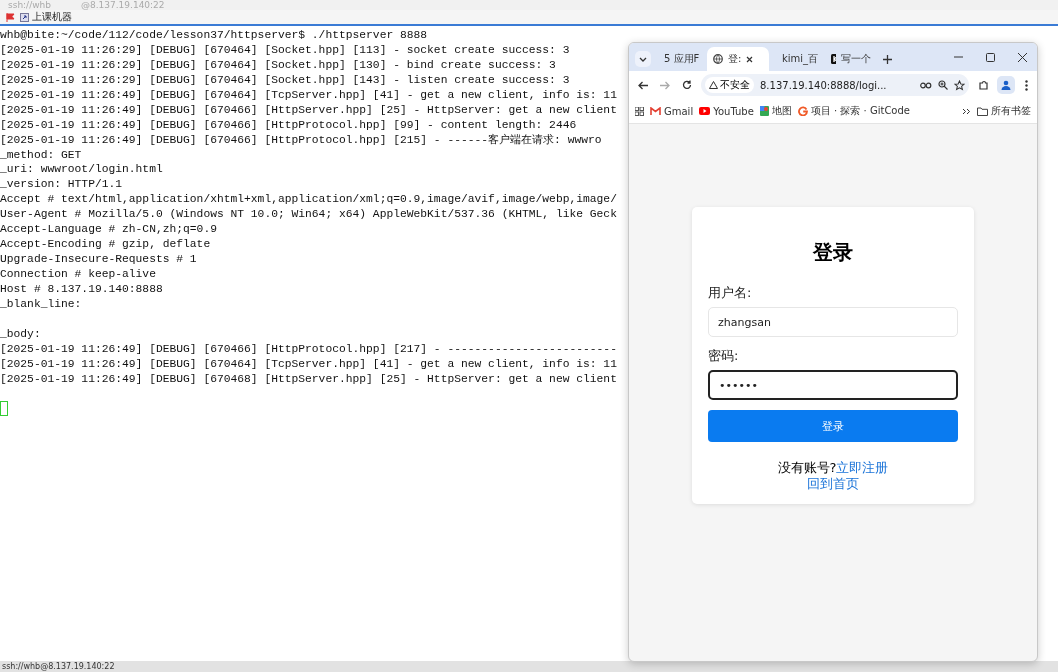  Describe the element at coordinates (29, 5) in the screenshot. I see `session-tab-text: ssh://whb` at that location.